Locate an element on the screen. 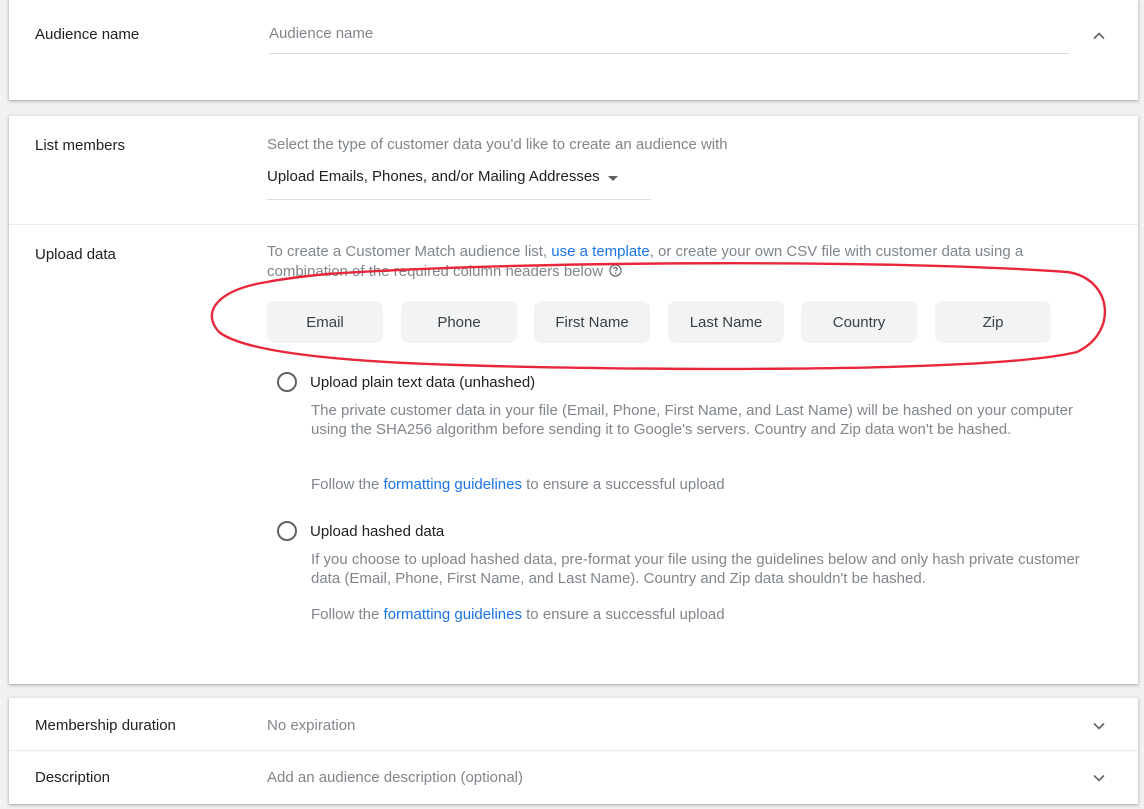 The image size is (1144, 809). description-label: Description is located at coordinates (73, 777).